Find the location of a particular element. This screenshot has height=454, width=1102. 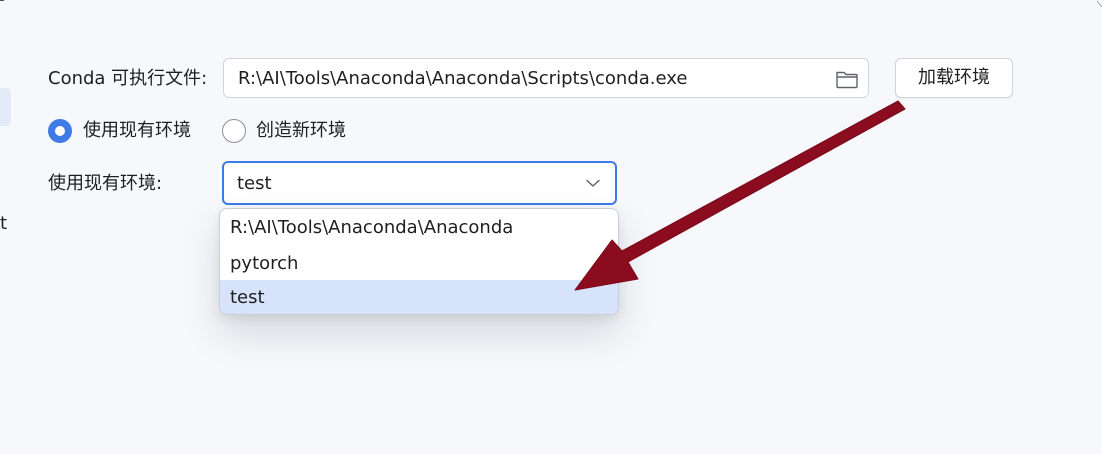

conda-executable-label: Conda 可执行文件: is located at coordinates (128, 78).